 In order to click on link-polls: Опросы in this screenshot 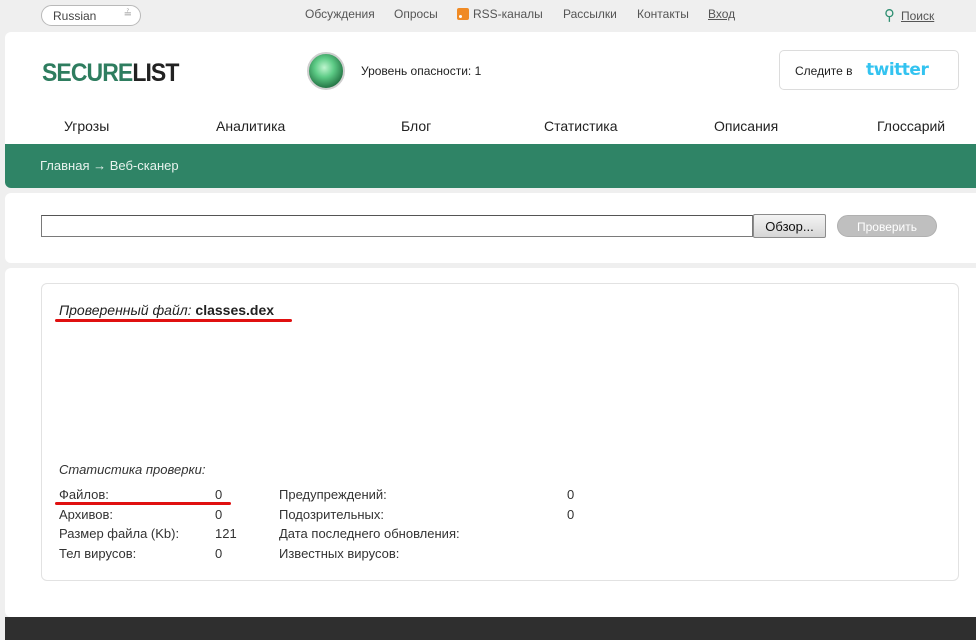, I will do `click(416, 14)`.